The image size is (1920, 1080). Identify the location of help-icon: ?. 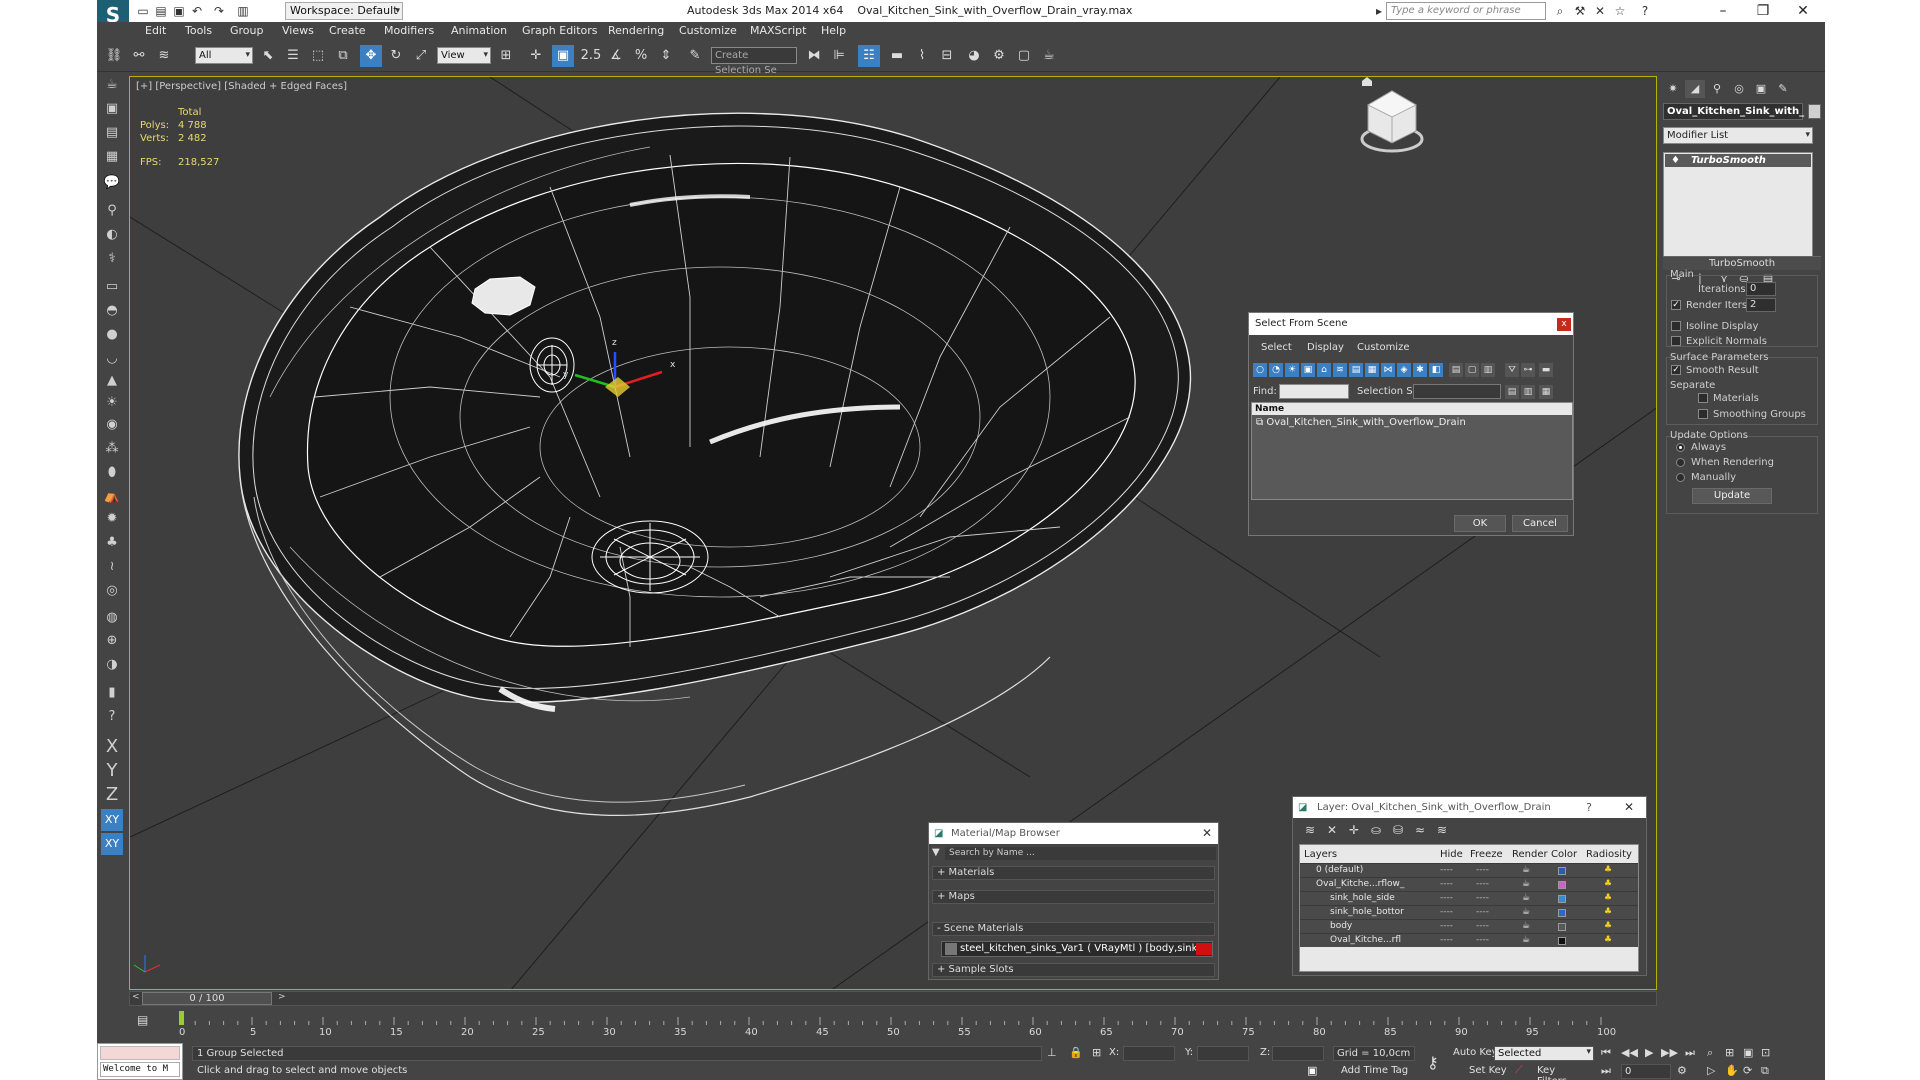
(1589, 807).